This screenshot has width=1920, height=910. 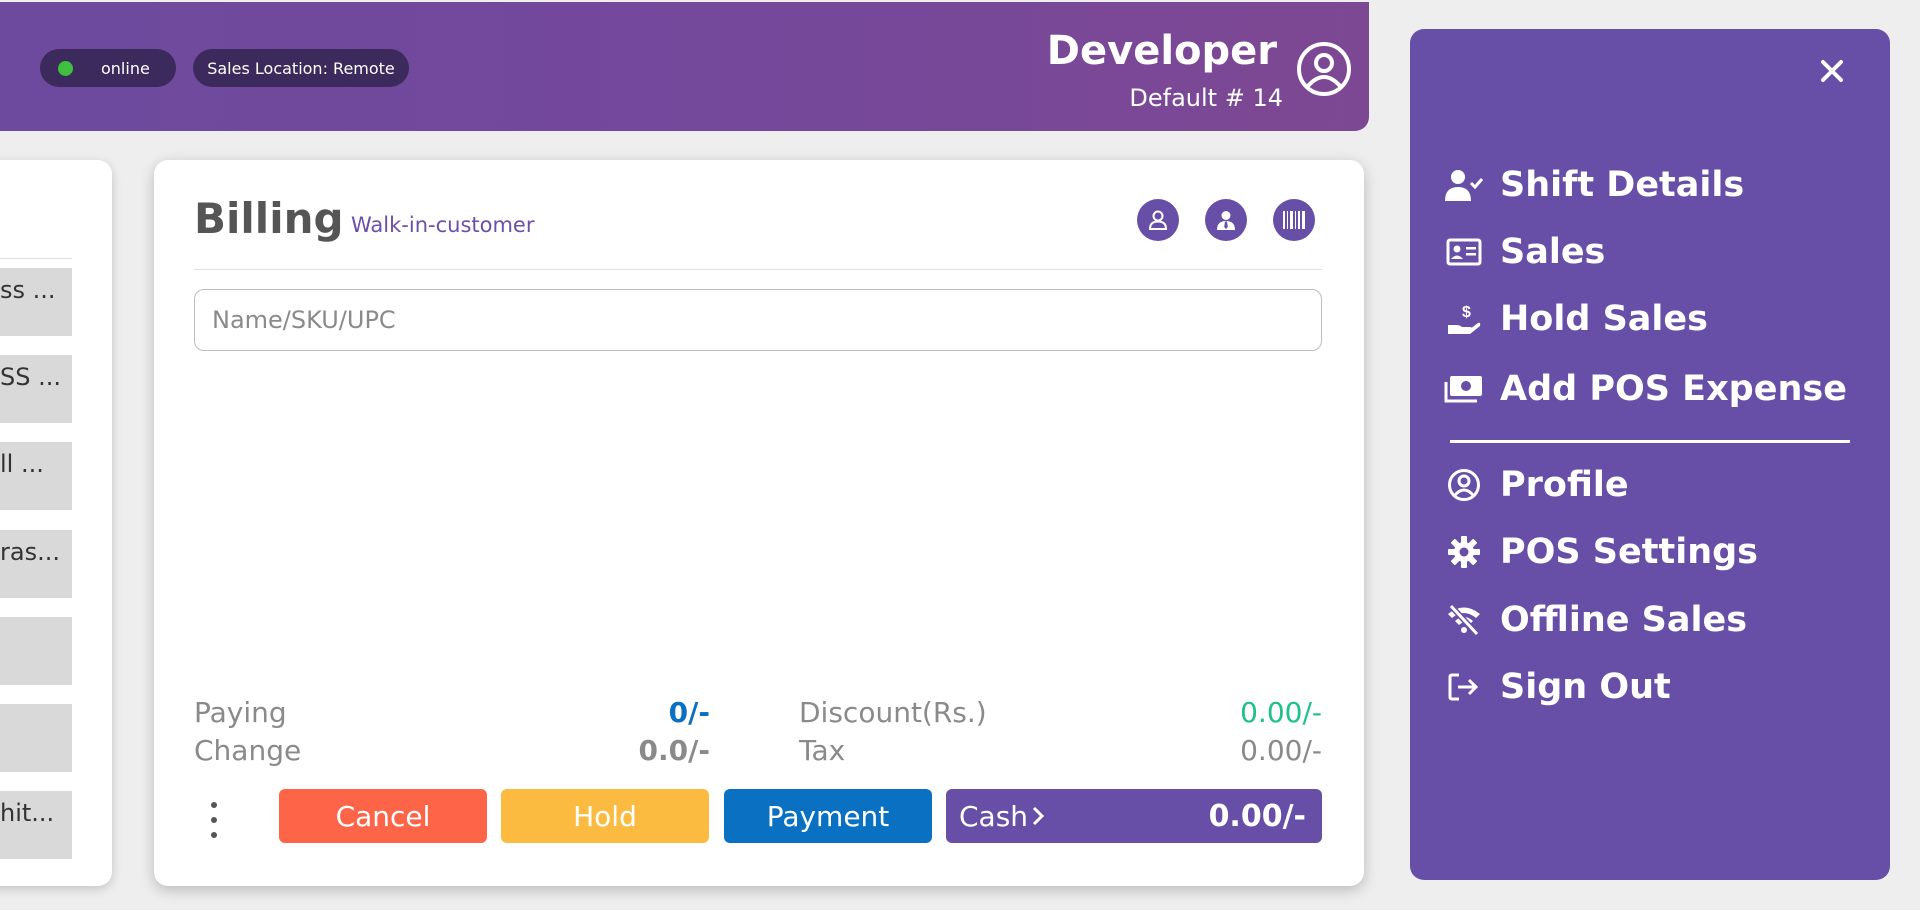 I want to click on change-label: Change, so click(x=248, y=750).